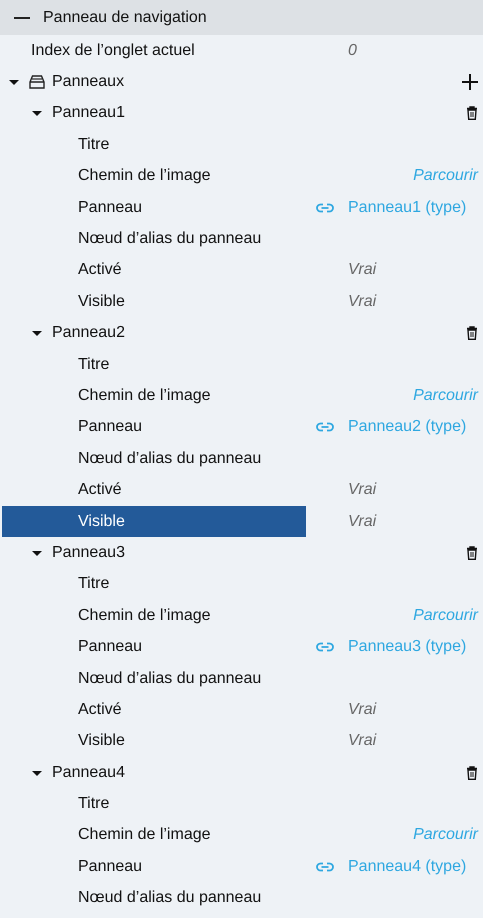 The image size is (483, 918). Describe the element at coordinates (37, 82) in the screenshot. I see `stack-icon` at that location.